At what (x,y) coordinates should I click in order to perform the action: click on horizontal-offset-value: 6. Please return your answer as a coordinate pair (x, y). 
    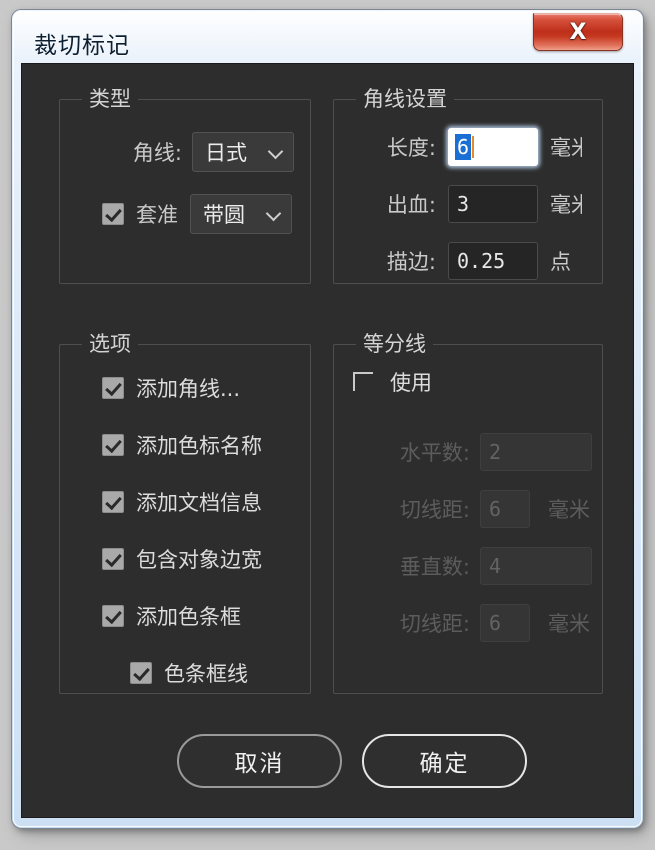
    Looking at the image, I should click on (495, 509).